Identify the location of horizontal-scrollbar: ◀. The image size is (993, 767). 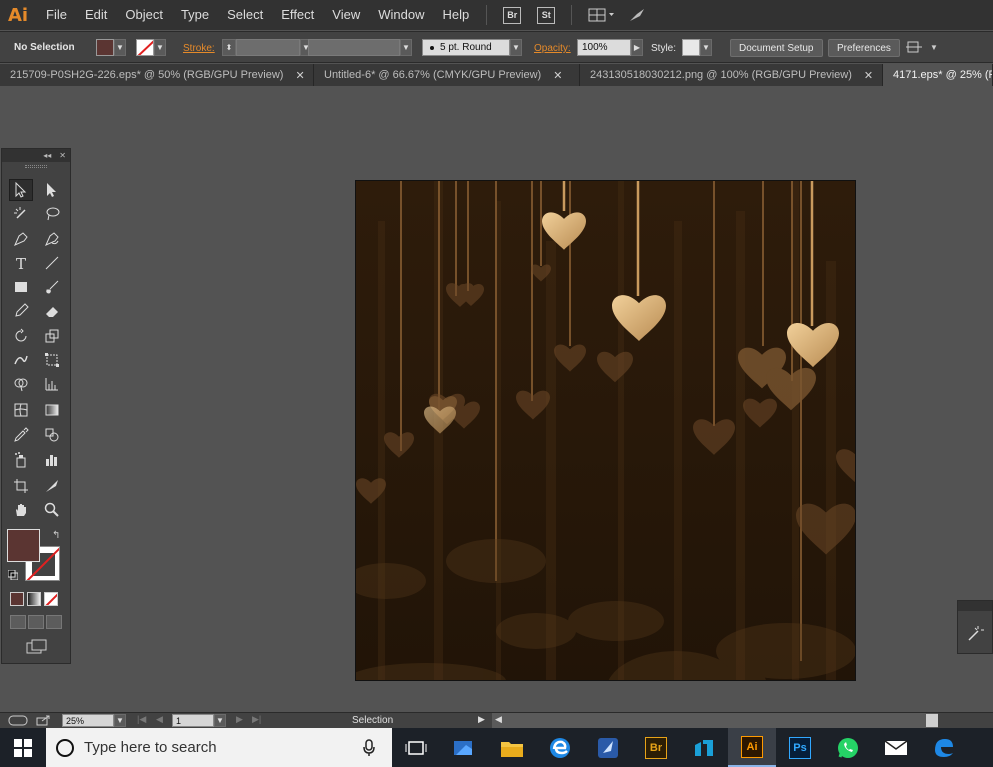
(715, 720).